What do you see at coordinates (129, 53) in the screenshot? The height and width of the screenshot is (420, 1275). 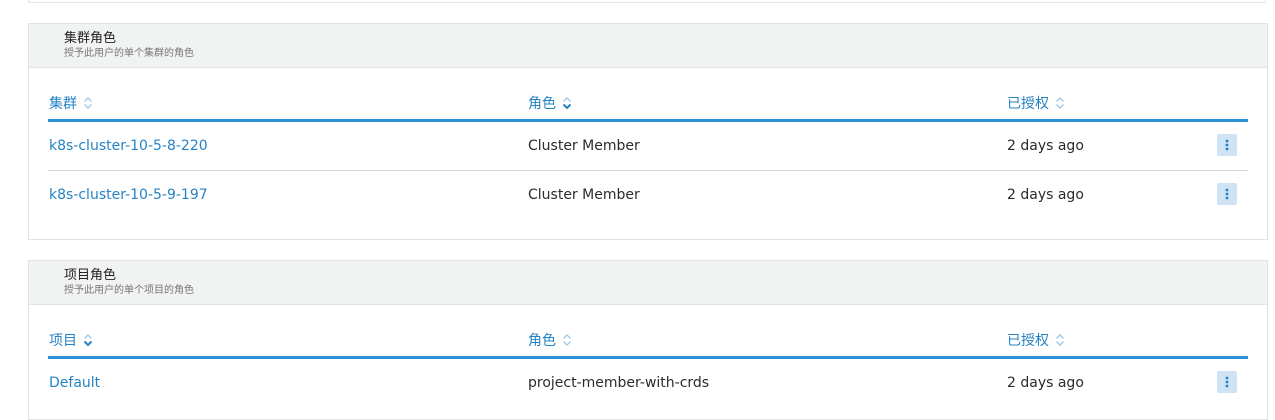 I see `cluster-roles-subtitle: 授予此用户的单个集群的角色` at bounding box center [129, 53].